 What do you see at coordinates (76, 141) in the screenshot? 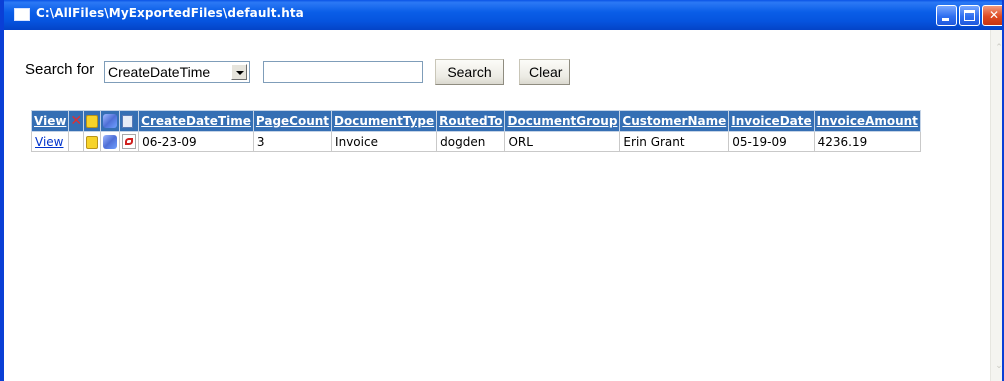
I see `delete-cell` at bounding box center [76, 141].